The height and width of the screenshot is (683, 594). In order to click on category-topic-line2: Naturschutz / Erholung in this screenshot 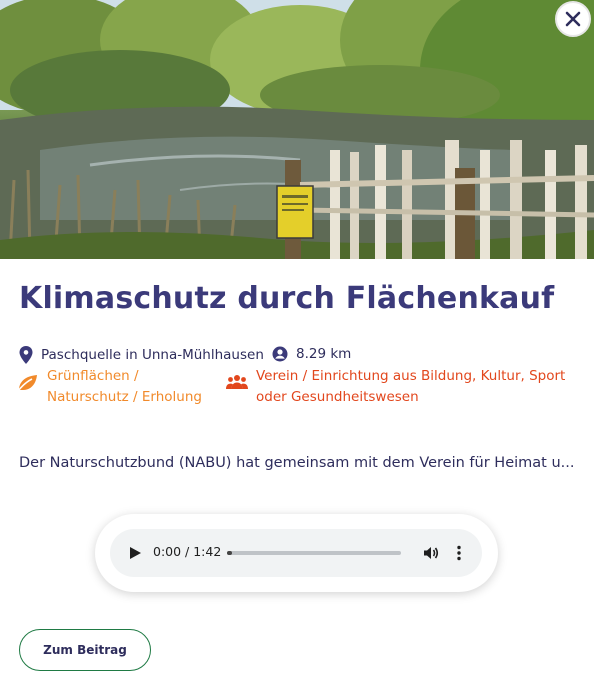, I will do `click(124, 397)`.